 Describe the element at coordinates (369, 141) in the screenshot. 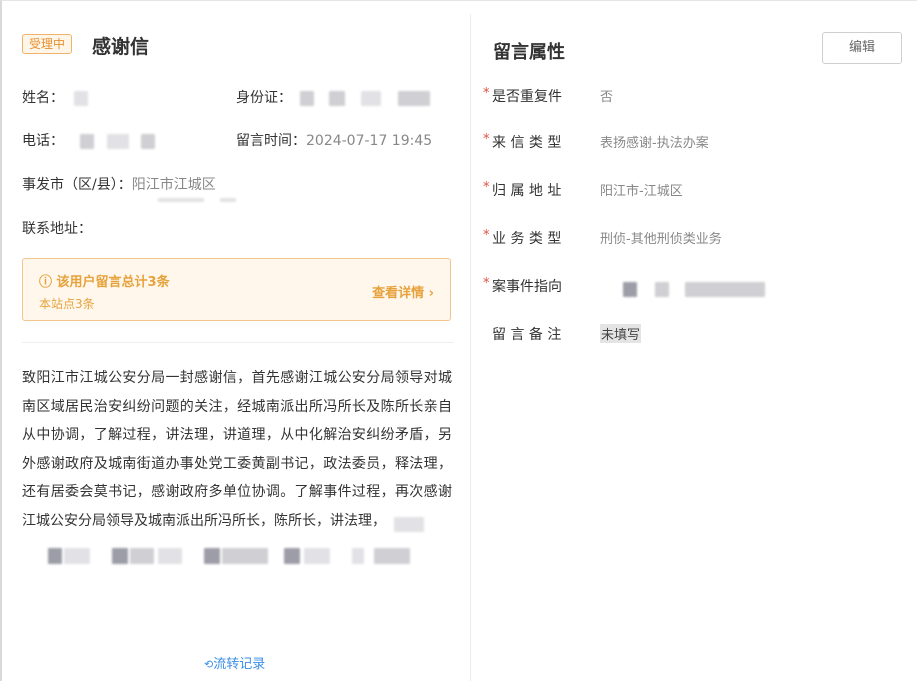

I see `time-value: 2024-07-17 19:45` at that location.